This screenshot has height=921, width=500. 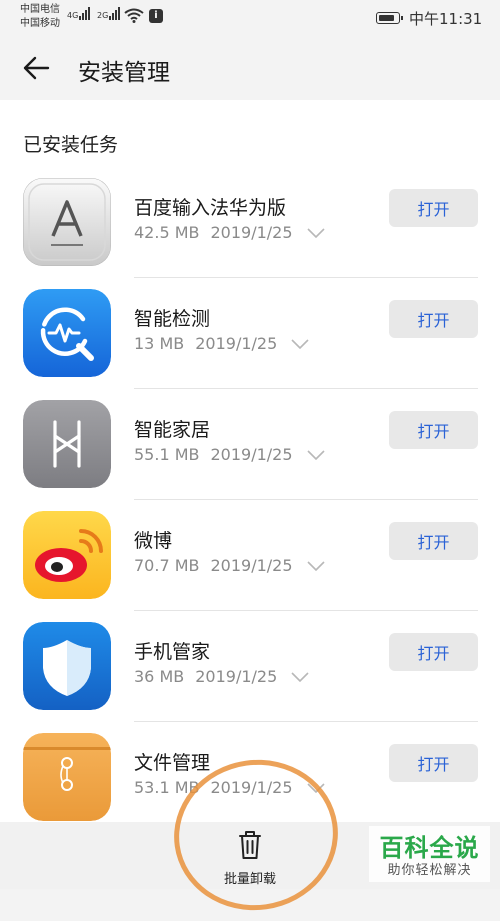 What do you see at coordinates (40, 9) in the screenshot?
I see `carrier-1: 中国电信` at bounding box center [40, 9].